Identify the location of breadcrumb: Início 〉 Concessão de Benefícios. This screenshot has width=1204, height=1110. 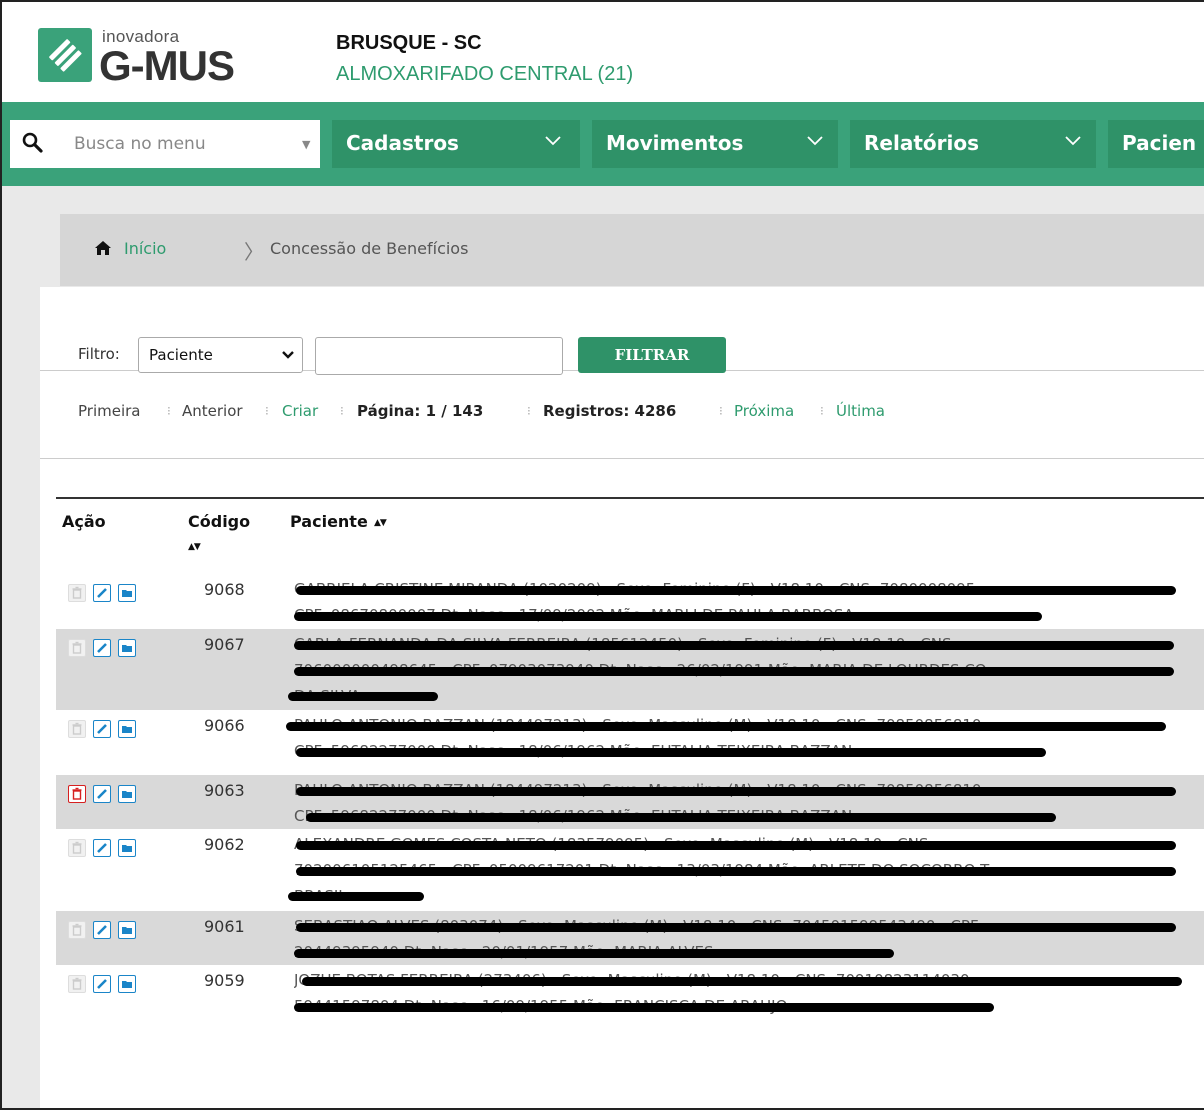
(632, 250).